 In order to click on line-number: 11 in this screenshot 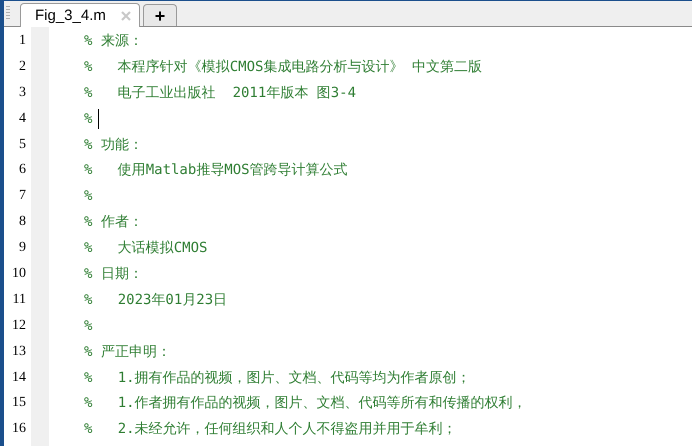, I will do `click(19, 300)`.